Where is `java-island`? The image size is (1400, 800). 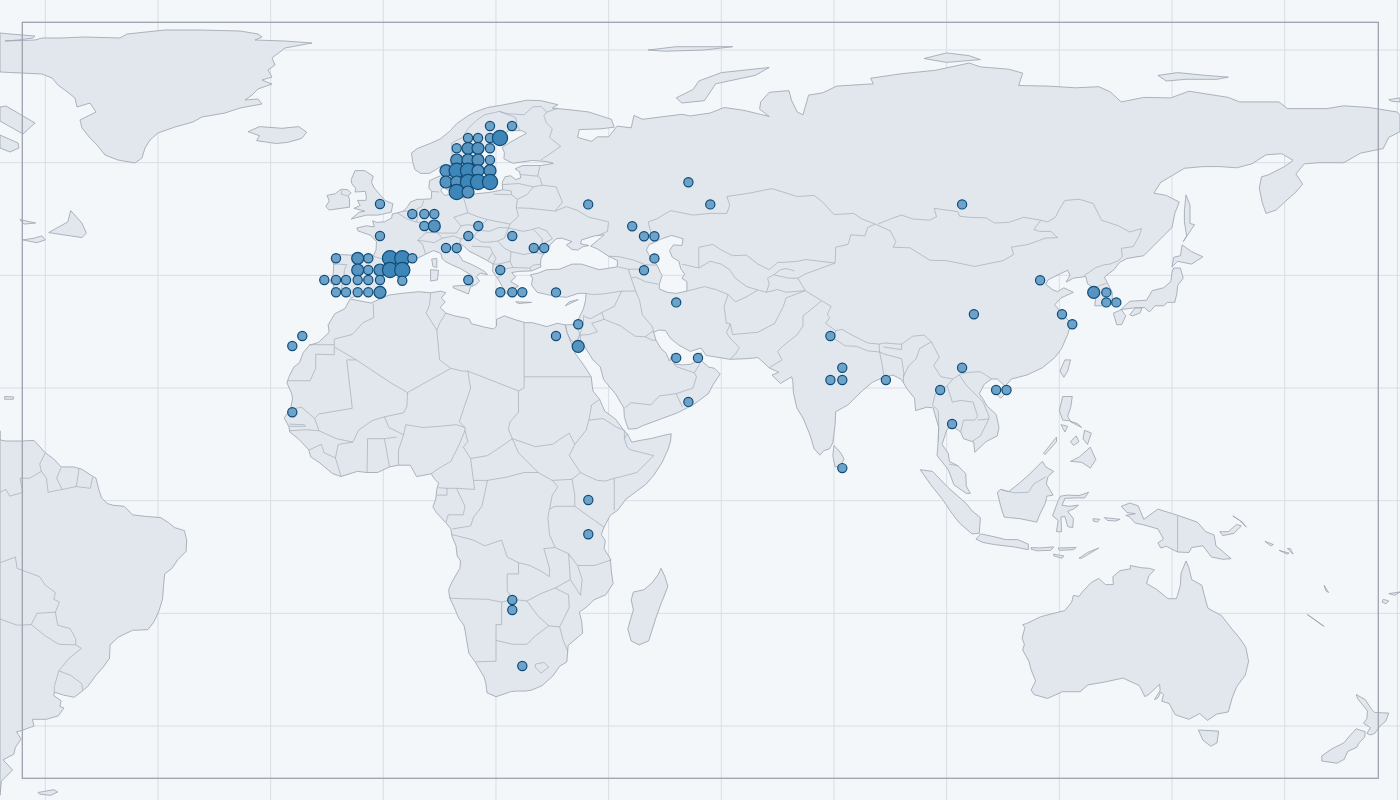
java-island is located at coordinates (1002, 542).